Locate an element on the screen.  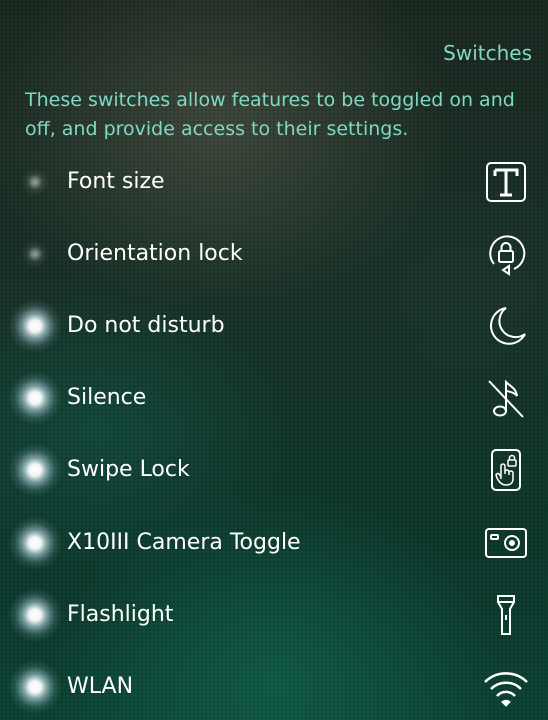
switch-label: X10III Camera Toggle is located at coordinates (184, 542).